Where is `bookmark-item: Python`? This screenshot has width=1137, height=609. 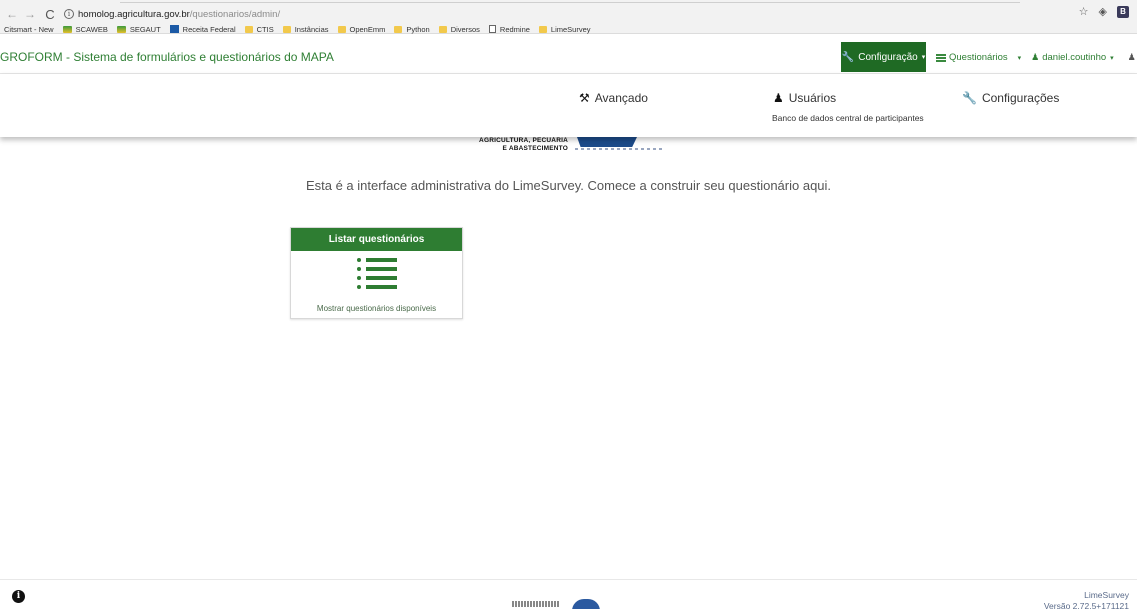 bookmark-item: Python is located at coordinates (412, 29).